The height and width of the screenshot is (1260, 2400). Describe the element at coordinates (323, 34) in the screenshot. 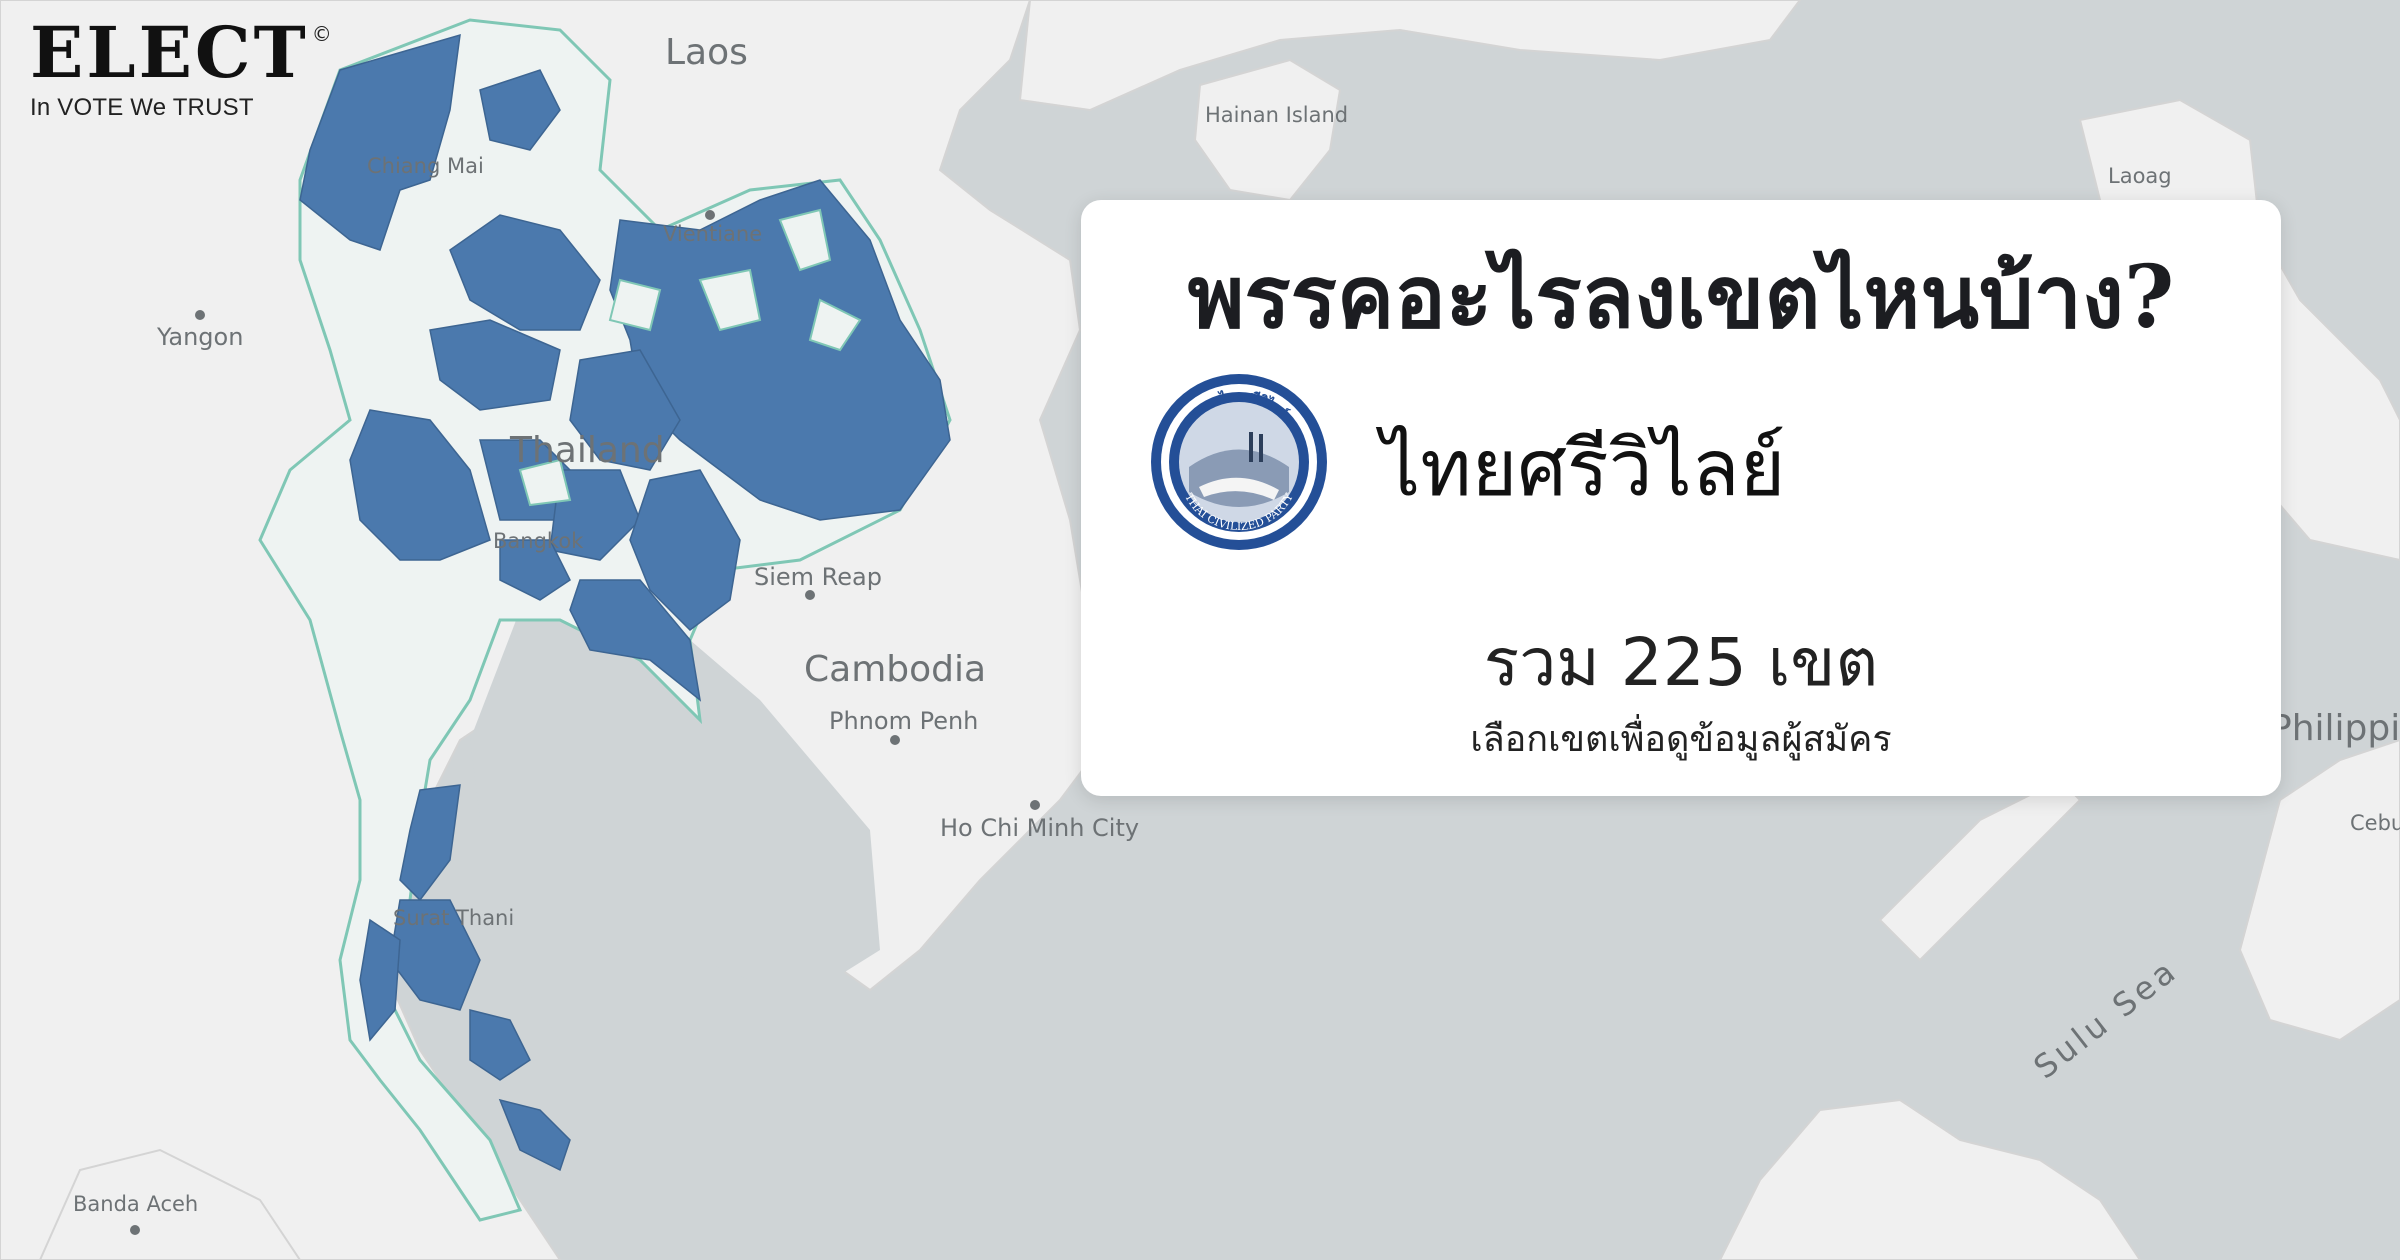

I see `copyright-mark: ©` at that location.